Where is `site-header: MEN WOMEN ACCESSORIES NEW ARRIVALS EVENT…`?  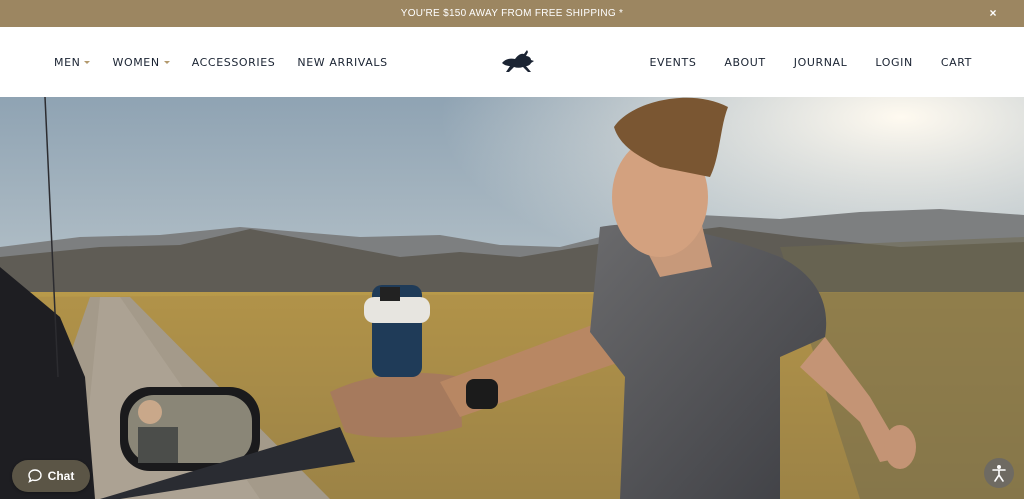 site-header: MEN WOMEN ACCESSORIES NEW ARRIVALS EVENT… is located at coordinates (512, 62).